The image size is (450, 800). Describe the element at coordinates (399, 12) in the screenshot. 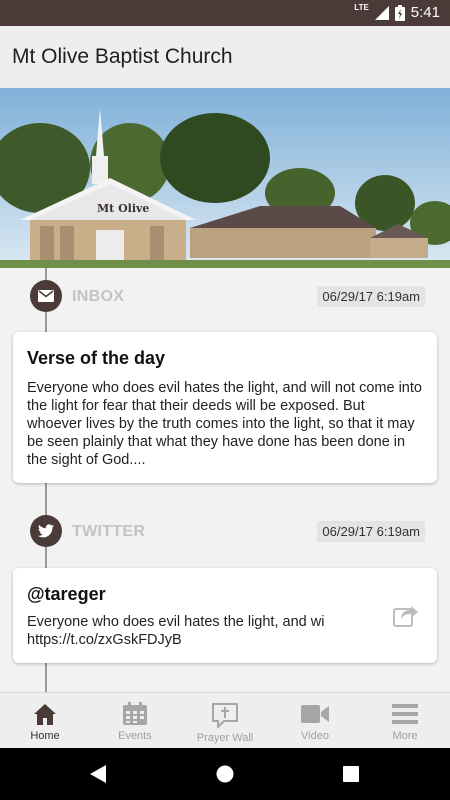

I see `battery-icon` at that location.